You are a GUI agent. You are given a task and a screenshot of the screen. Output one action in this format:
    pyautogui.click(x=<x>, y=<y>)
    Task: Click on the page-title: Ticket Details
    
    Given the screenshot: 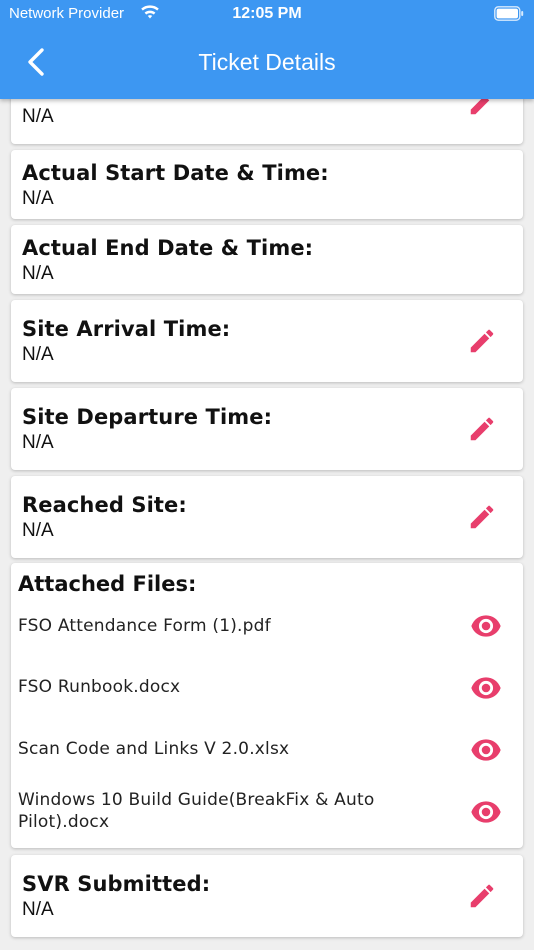 What is the action you would take?
    pyautogui.click(x=267, y=62)
    